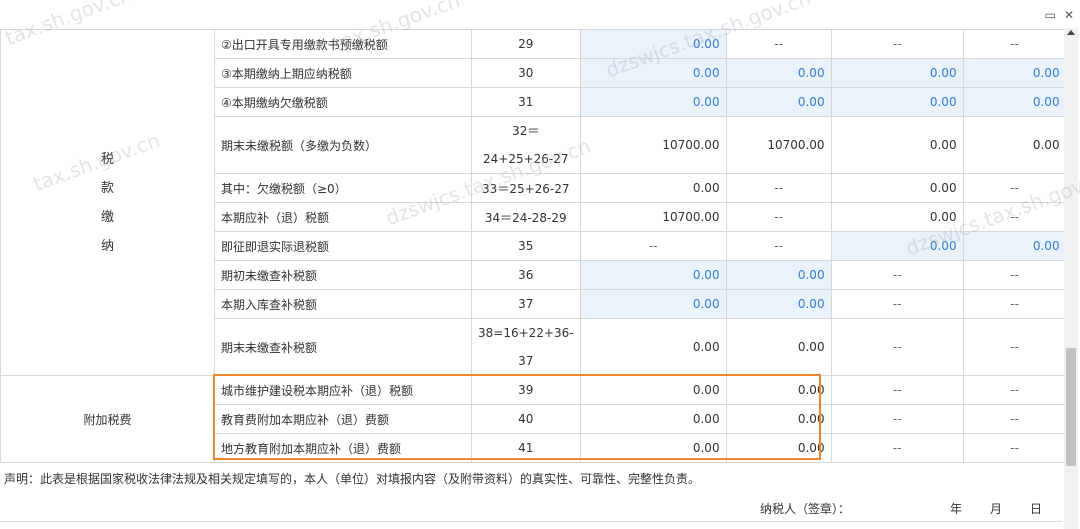  Describe the element at coordinates (1036, 509) in the screenshot. I see `day-label: 日` at that location.